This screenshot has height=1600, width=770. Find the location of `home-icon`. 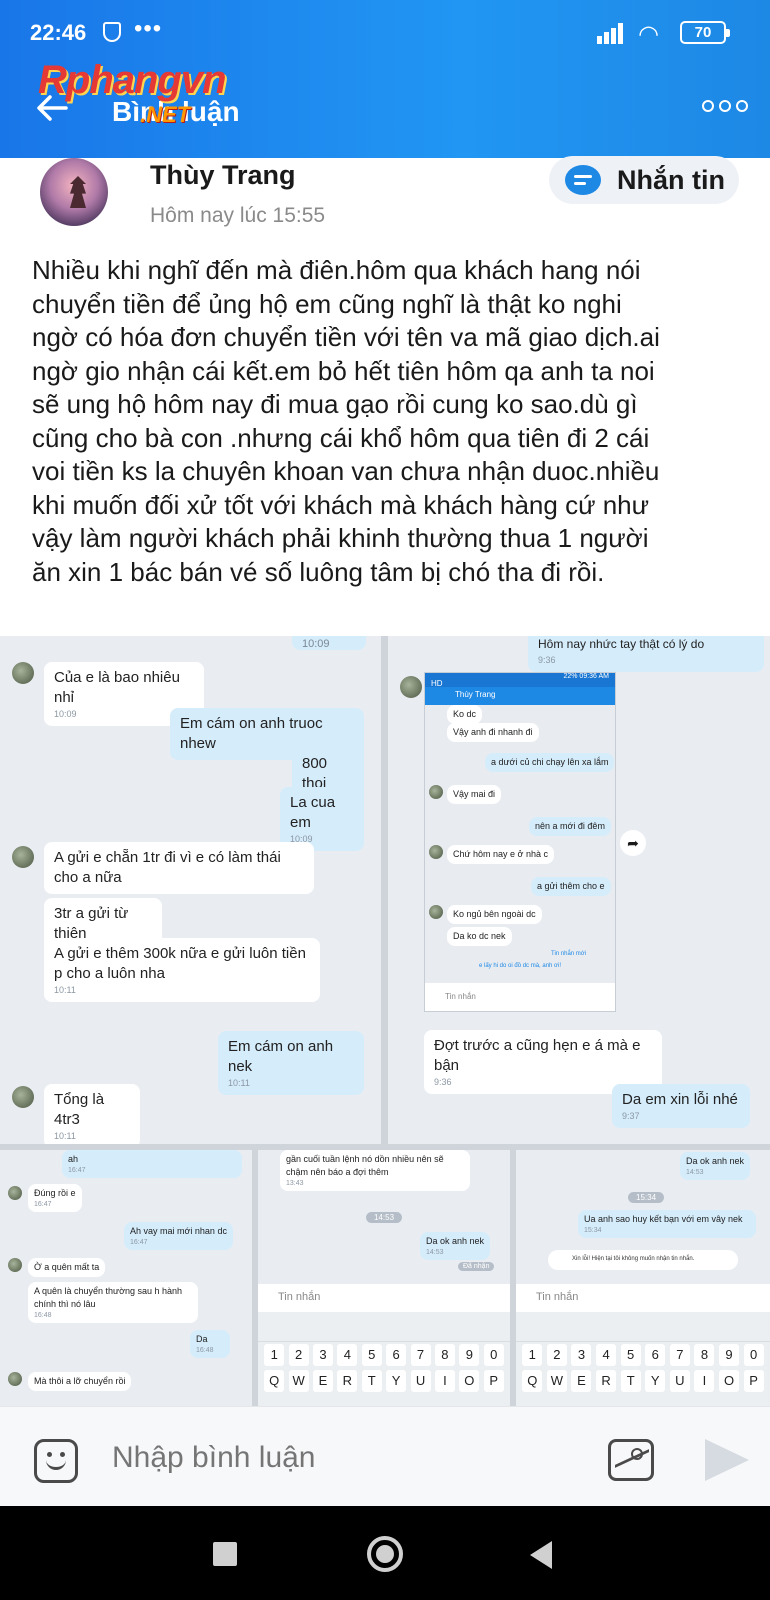

home-icon is located at coordinates (385, 1554).